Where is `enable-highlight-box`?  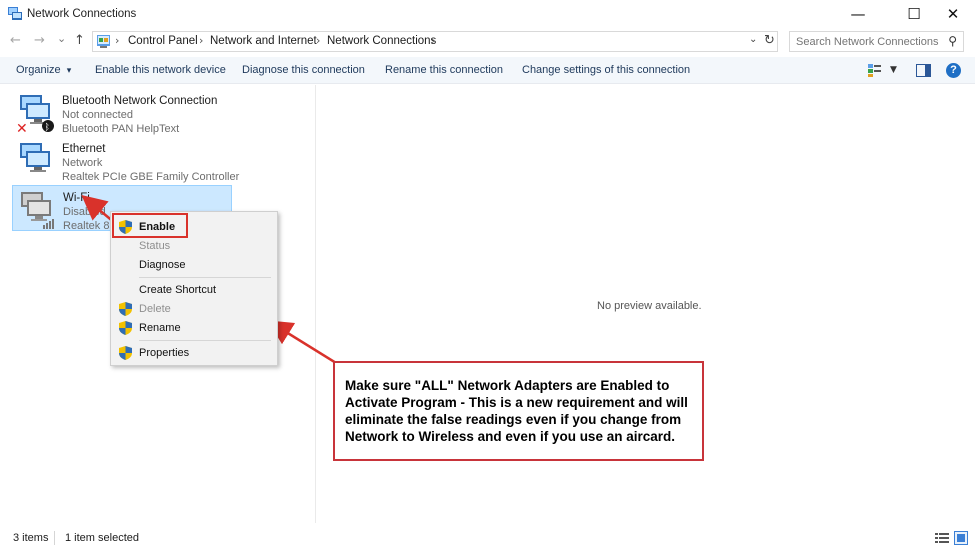 enable-highlight-box is located at coordinates (150, 225).